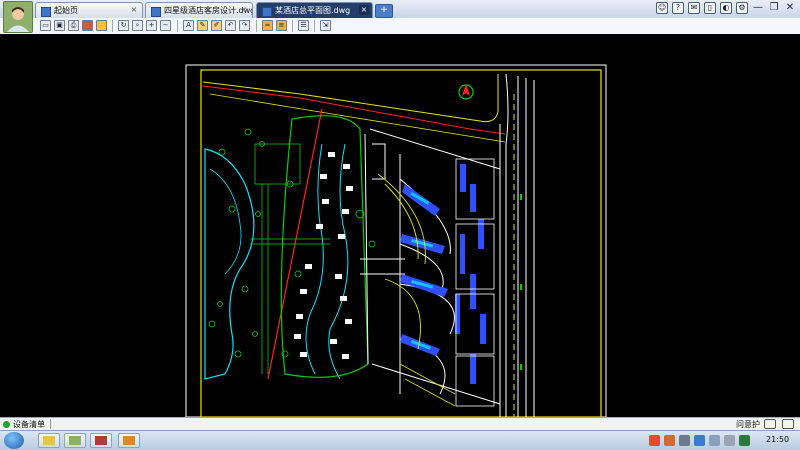  Describe the element at coordinates (244, 25) in the screenshot. I see `redo-icon: ↷` at that location.